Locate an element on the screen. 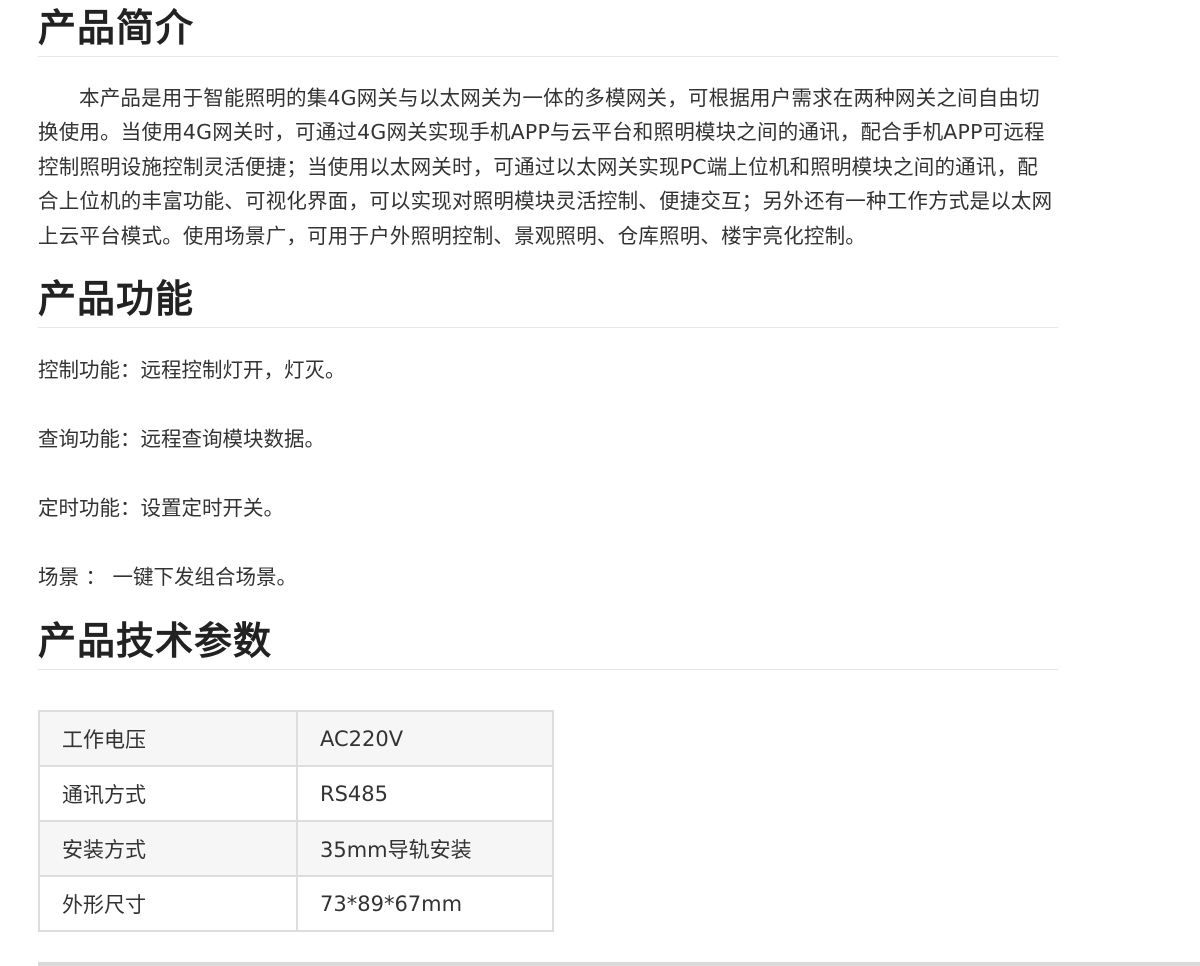 Image resolution: width=1200 pixels, height=966 pixels. spec-key: 外形尺寸 is located at coordinates (168, 904).